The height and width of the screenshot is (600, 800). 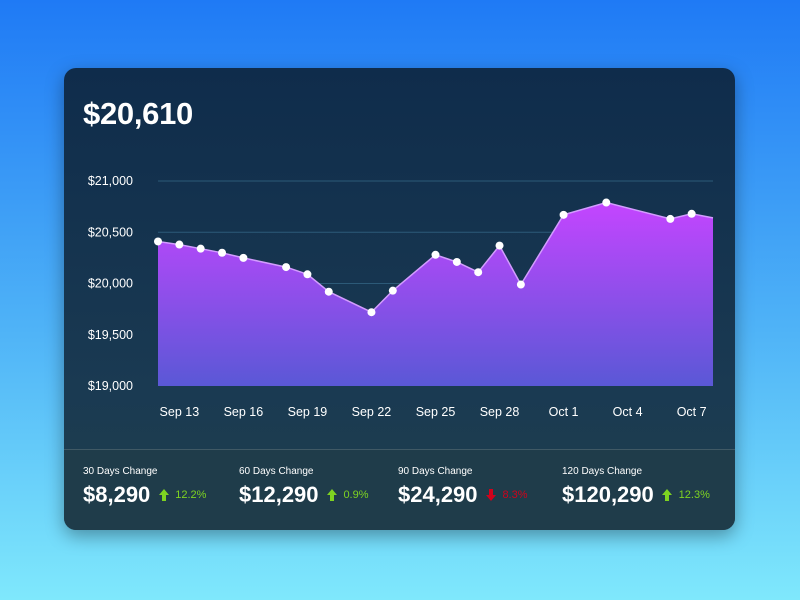 What do you see at coordinates (110, 284) in the screenshot?
I see `y-tick-label: $20,000` at bounding box center [110, 284].